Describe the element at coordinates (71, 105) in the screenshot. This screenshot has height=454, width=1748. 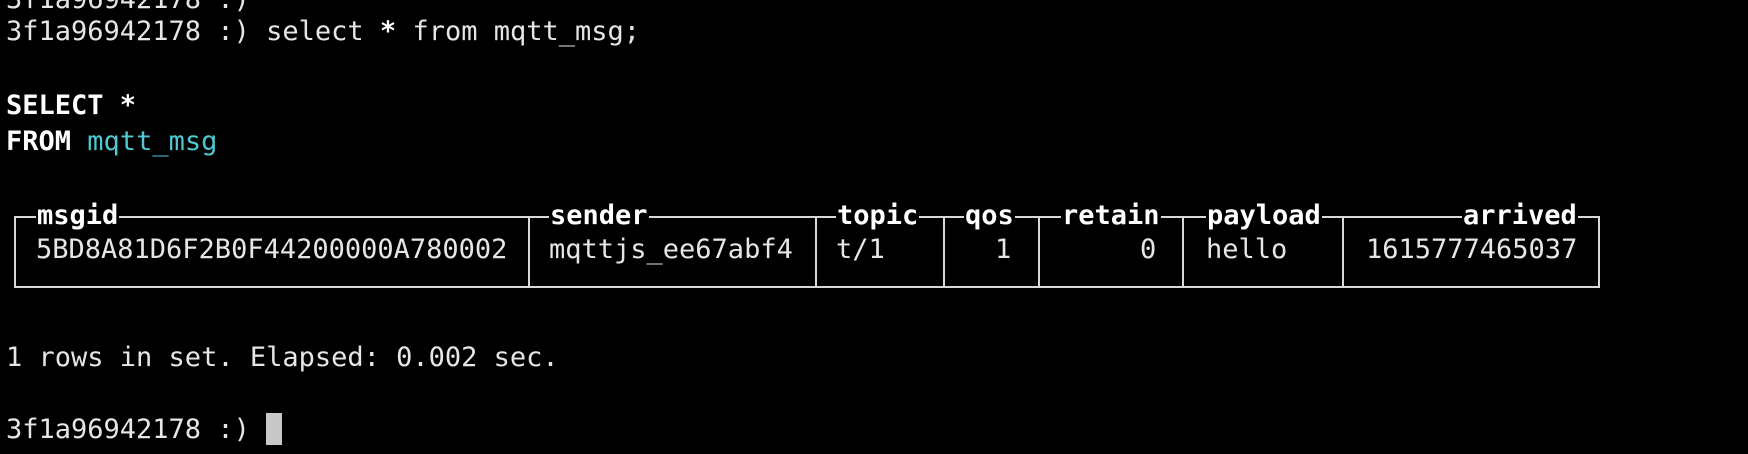
I see `echo-select-line: SELECT *` at that location.